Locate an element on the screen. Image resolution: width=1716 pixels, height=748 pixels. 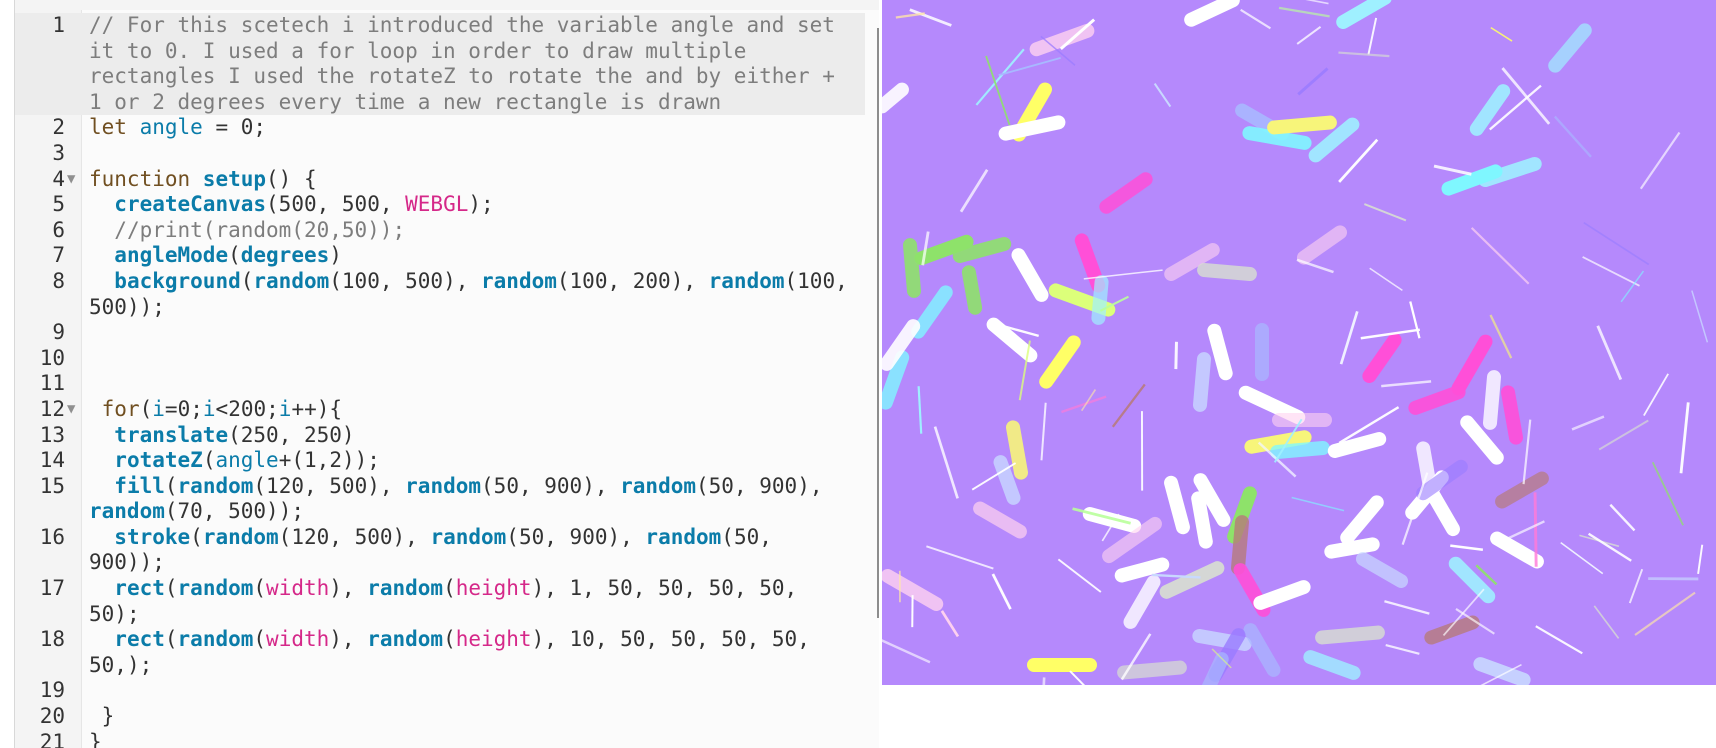
line-source: translate(250, 250) is located at coordinates (474, 436).